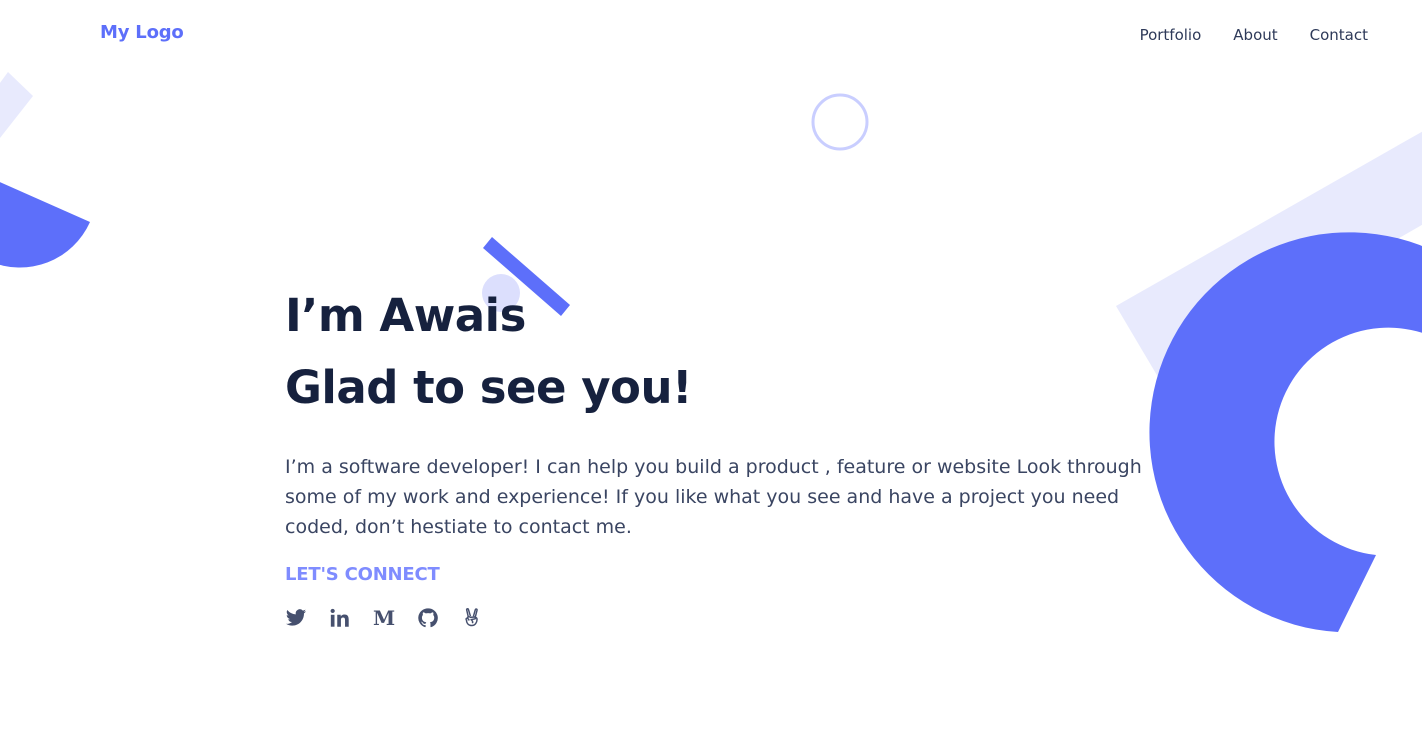 The image size is (1422, 756). I want to click on twitter-link, so click(296, 618).